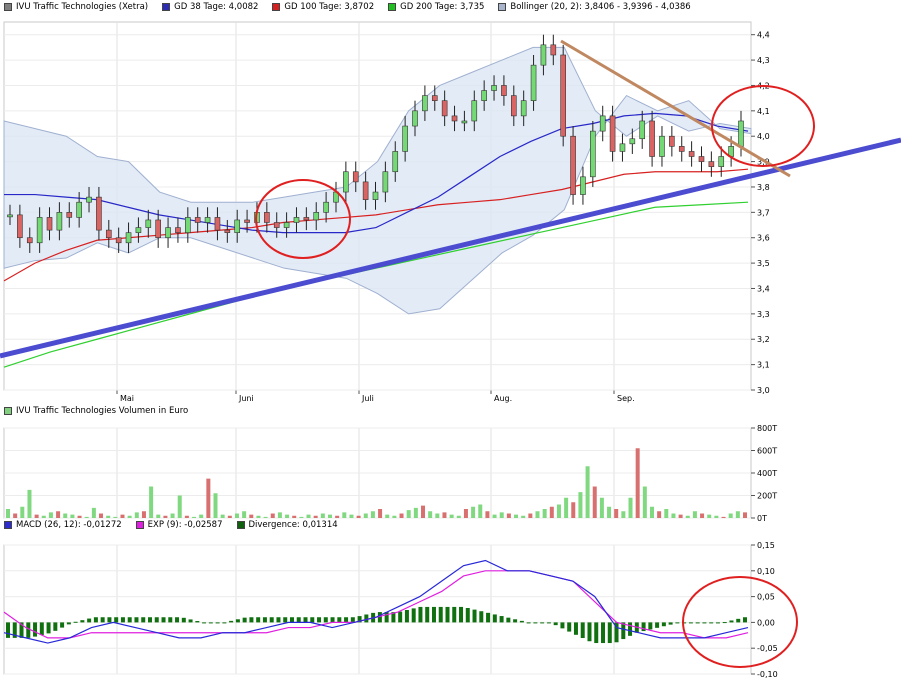 The height and width of the screenshot is (684, 901). Describe the element at coordinates (763, 390) in the screenshot. I see `price-tick-label: 3,0` at that location.